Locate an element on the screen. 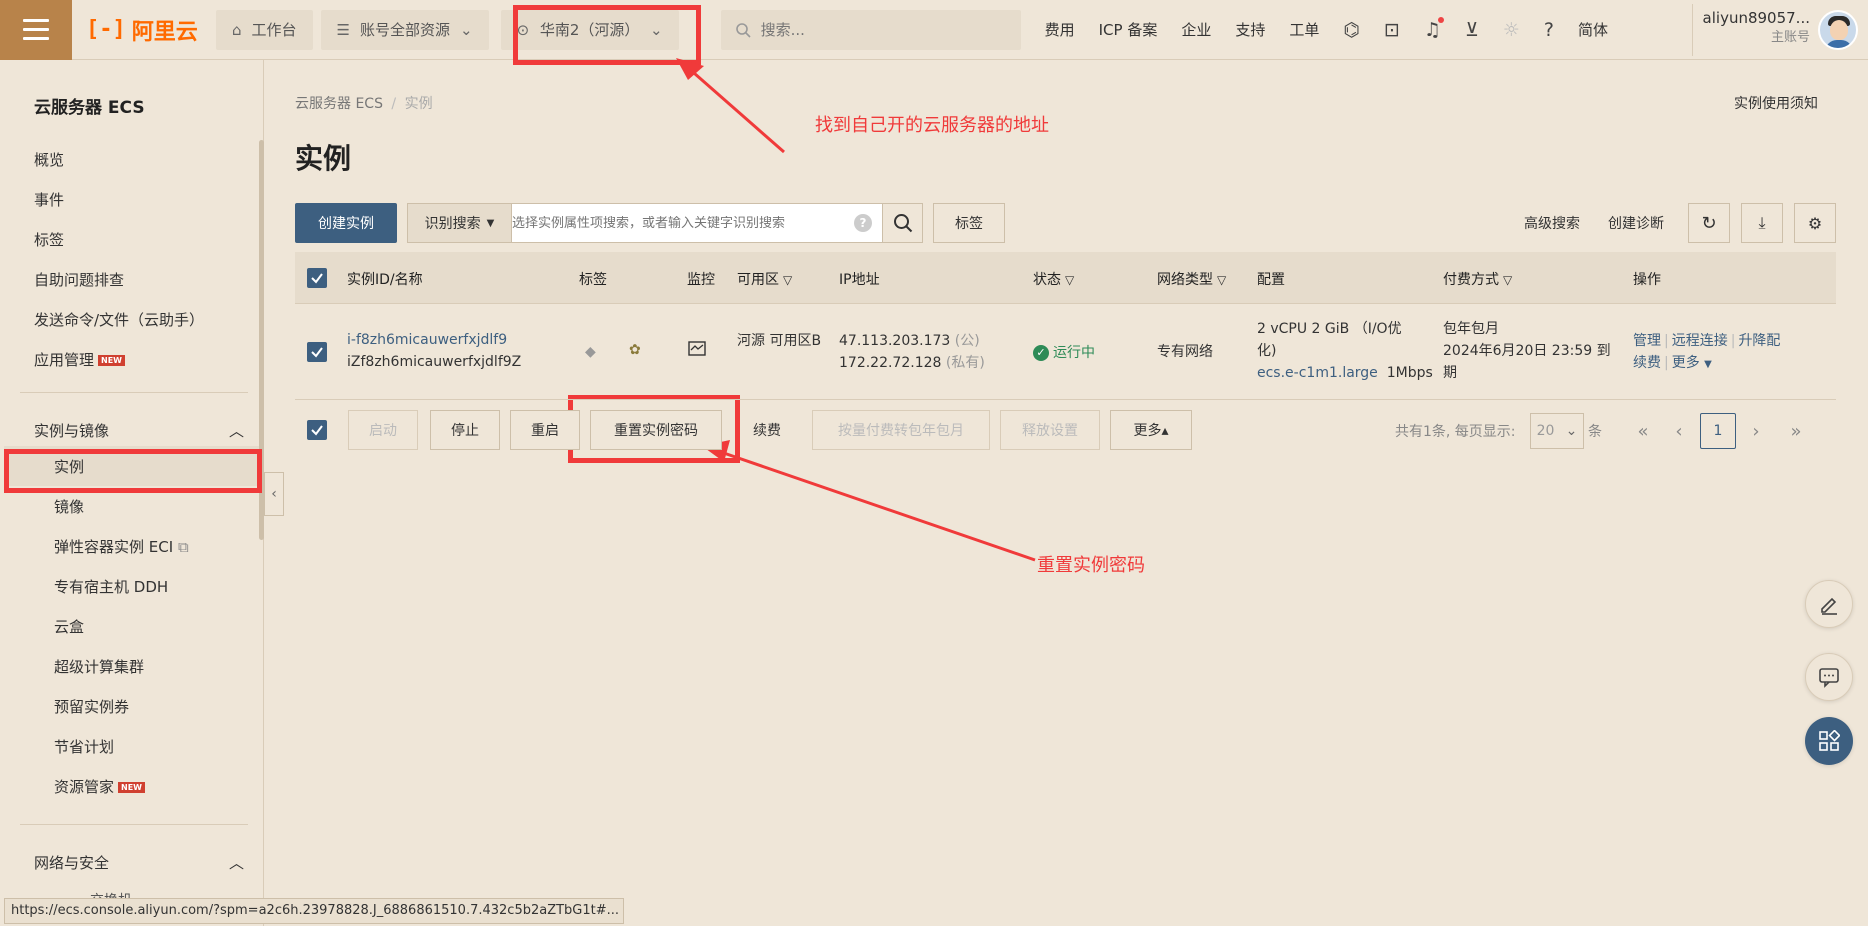 This screenshot has height=926, width=1868. edit-icon is located at coordinates (1829, 606).